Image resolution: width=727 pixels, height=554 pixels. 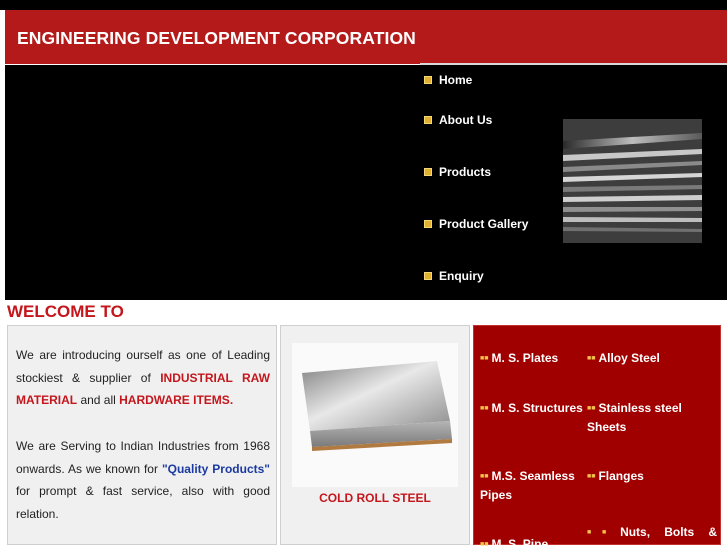 I want to click on intro-text-2: and all, so click(x=98, y=400).